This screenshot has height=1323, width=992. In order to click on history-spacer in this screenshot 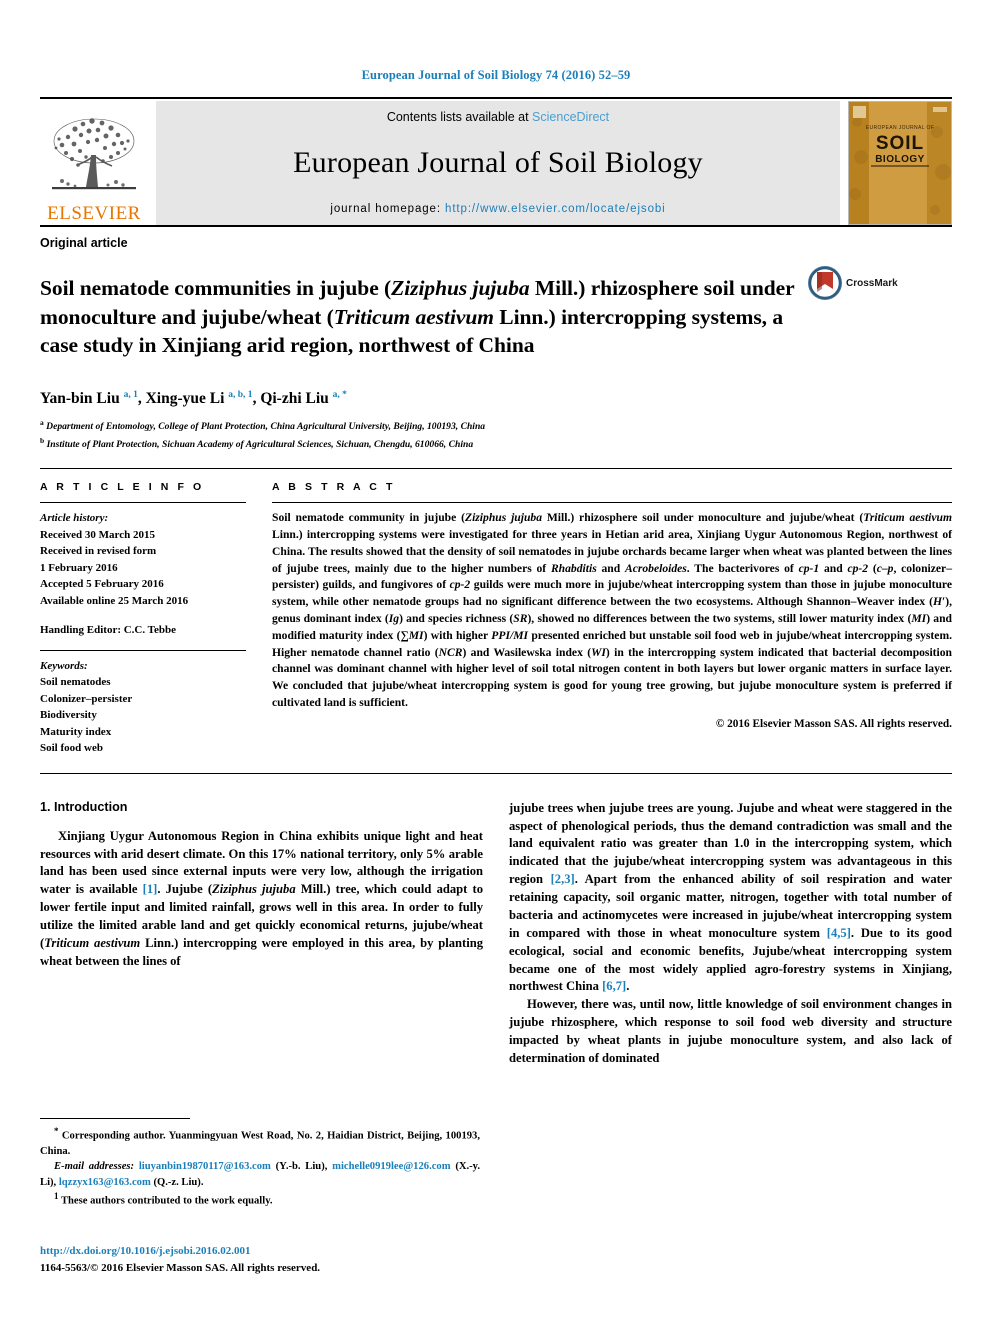, I will do `click(143, 615)`.